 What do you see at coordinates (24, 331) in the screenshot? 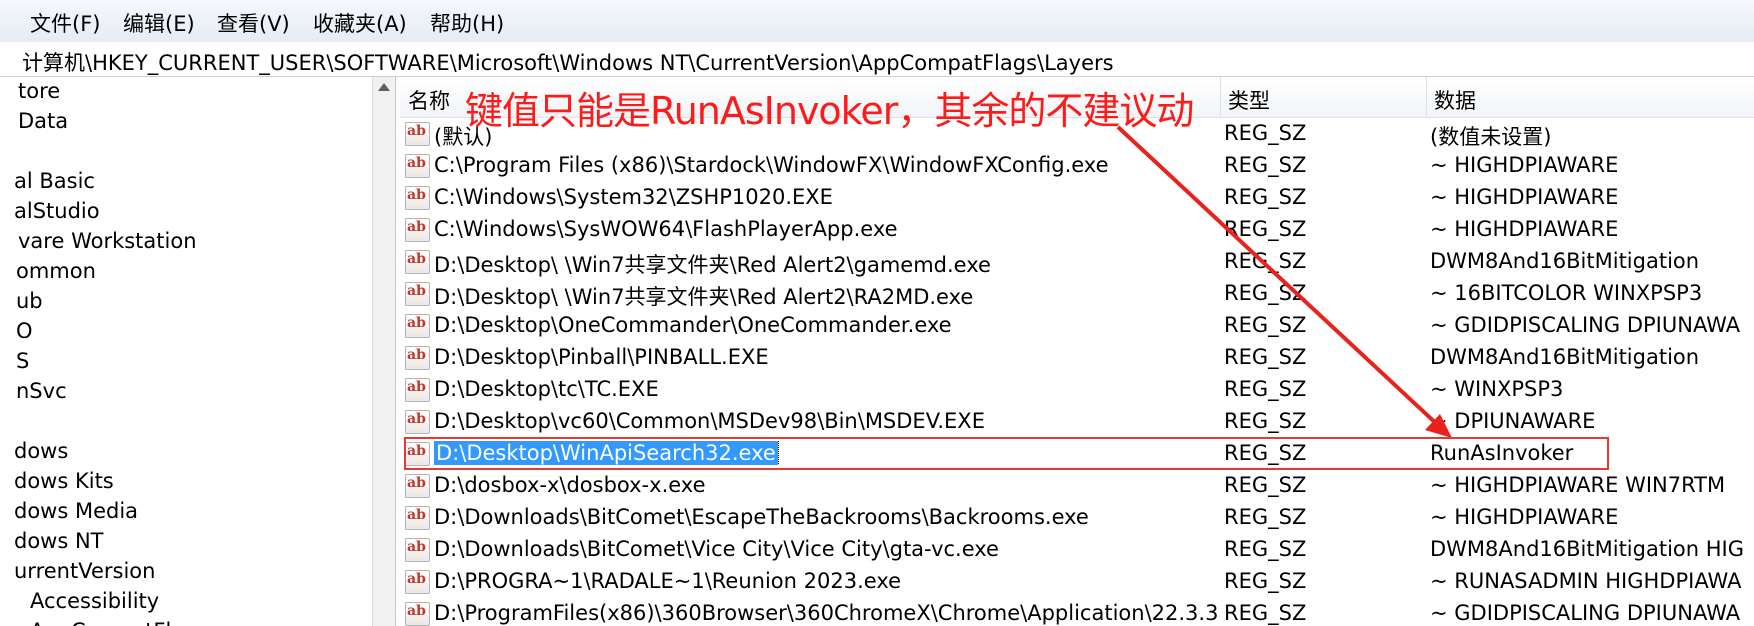
I see `tree-item-label: O` at bounding box center [24, 331].